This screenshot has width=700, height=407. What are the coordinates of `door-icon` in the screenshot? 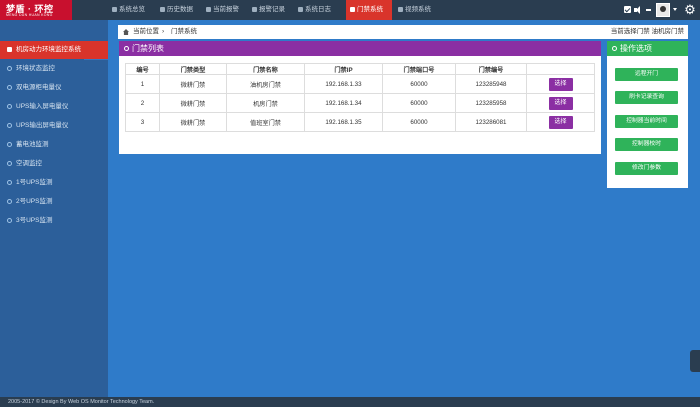 It's located at (352, 9).